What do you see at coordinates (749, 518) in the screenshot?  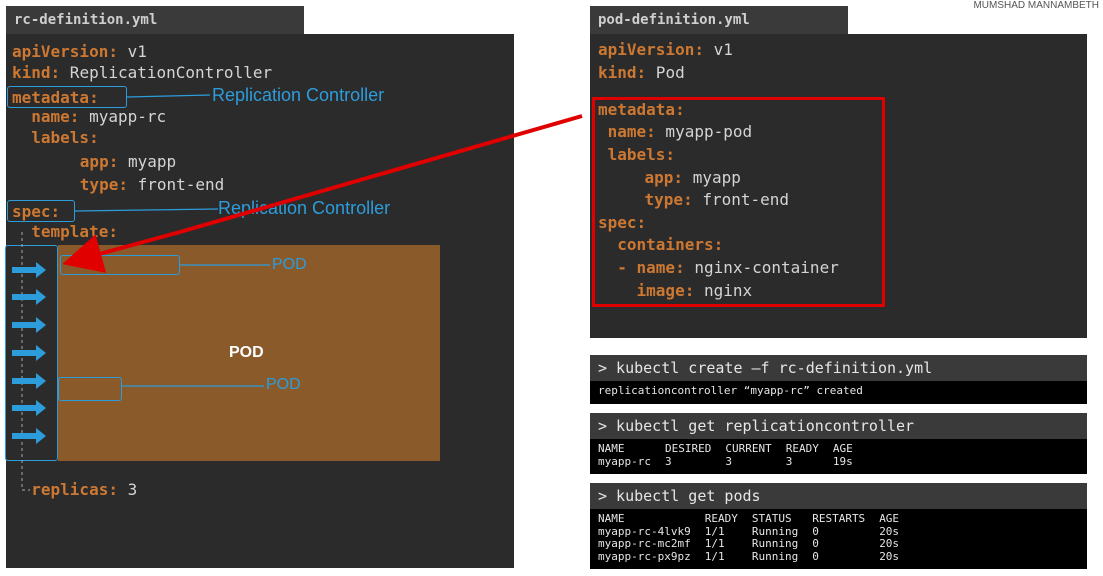 I see `table-row: NAME READY STATUS RESTARTS AGE` at bounding box center [749, 518].